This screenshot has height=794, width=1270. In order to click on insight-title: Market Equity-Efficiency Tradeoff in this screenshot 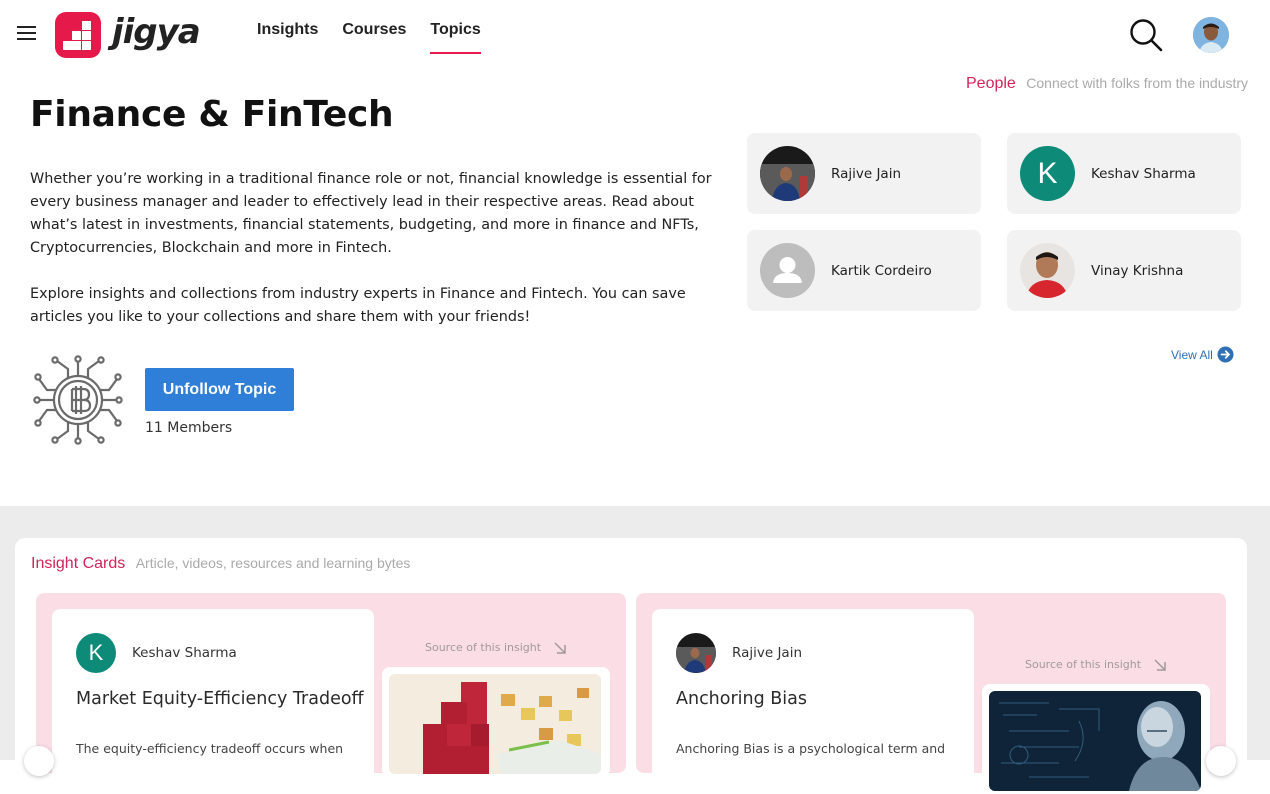, I will do `click(220, 699)`.